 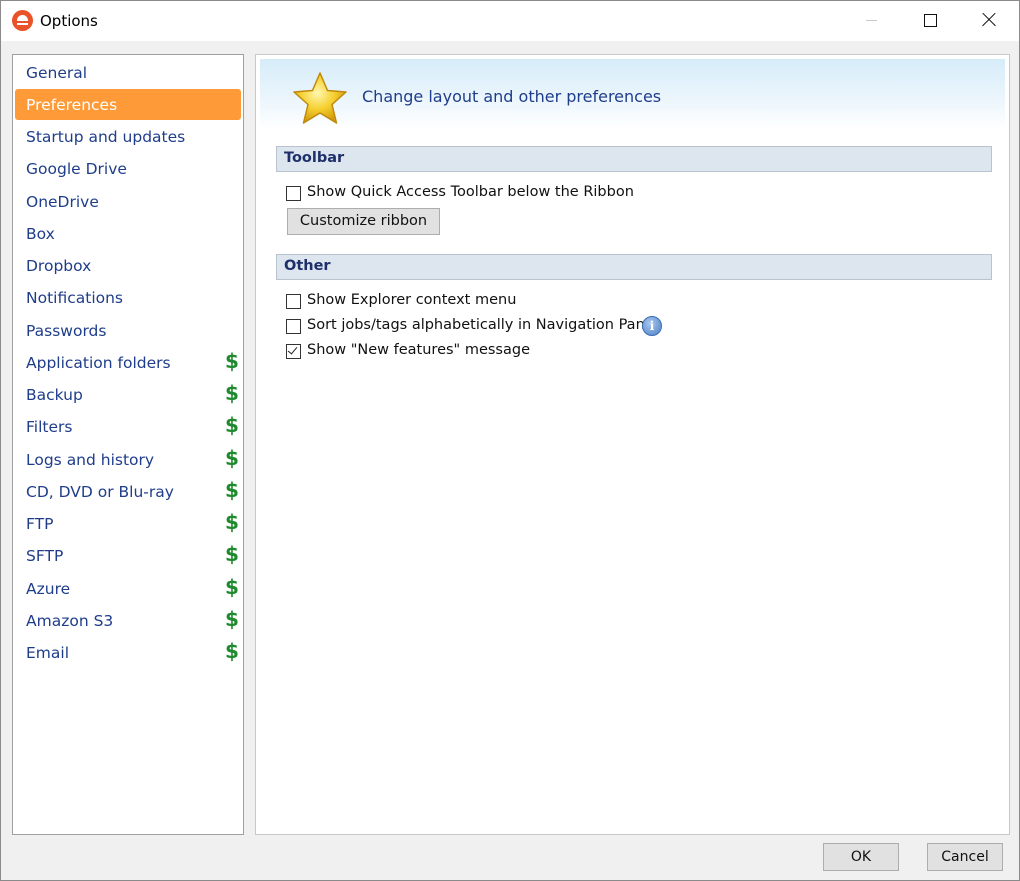 What do you see at coordinates (128, 297) in the screenshot?
I see `sidebar-item-notifications: Notifications` at bounding box center [128, 297].